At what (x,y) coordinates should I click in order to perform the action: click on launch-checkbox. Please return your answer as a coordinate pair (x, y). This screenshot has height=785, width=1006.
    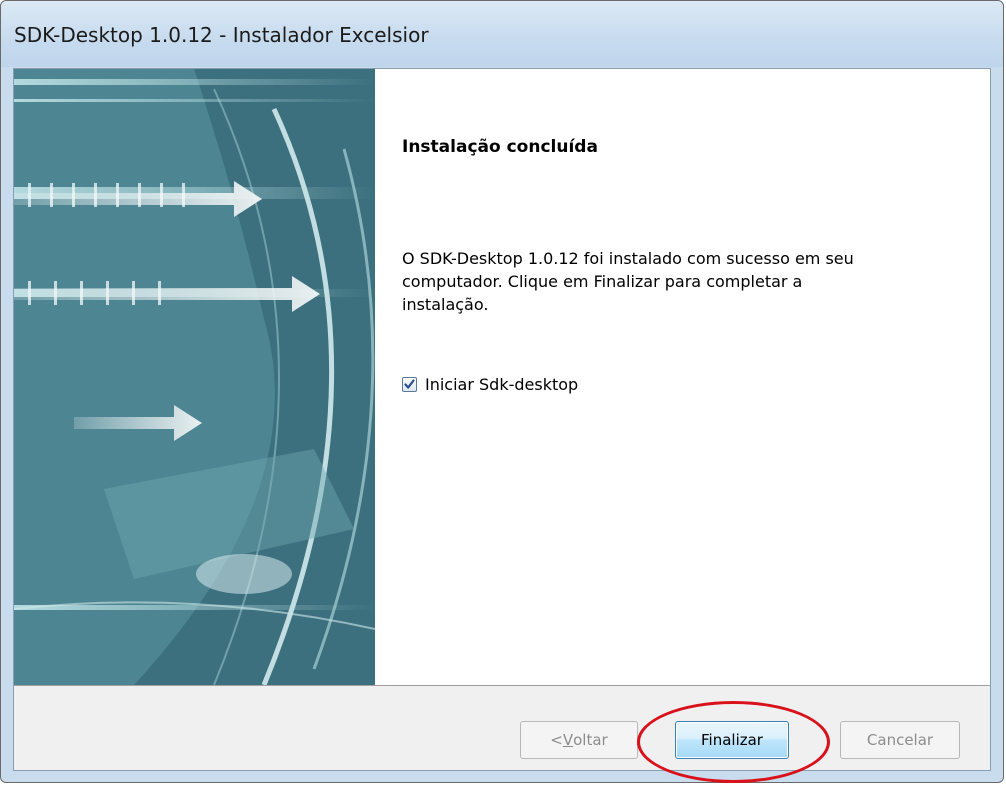
    Looking at the image, I should click on (409, 384).